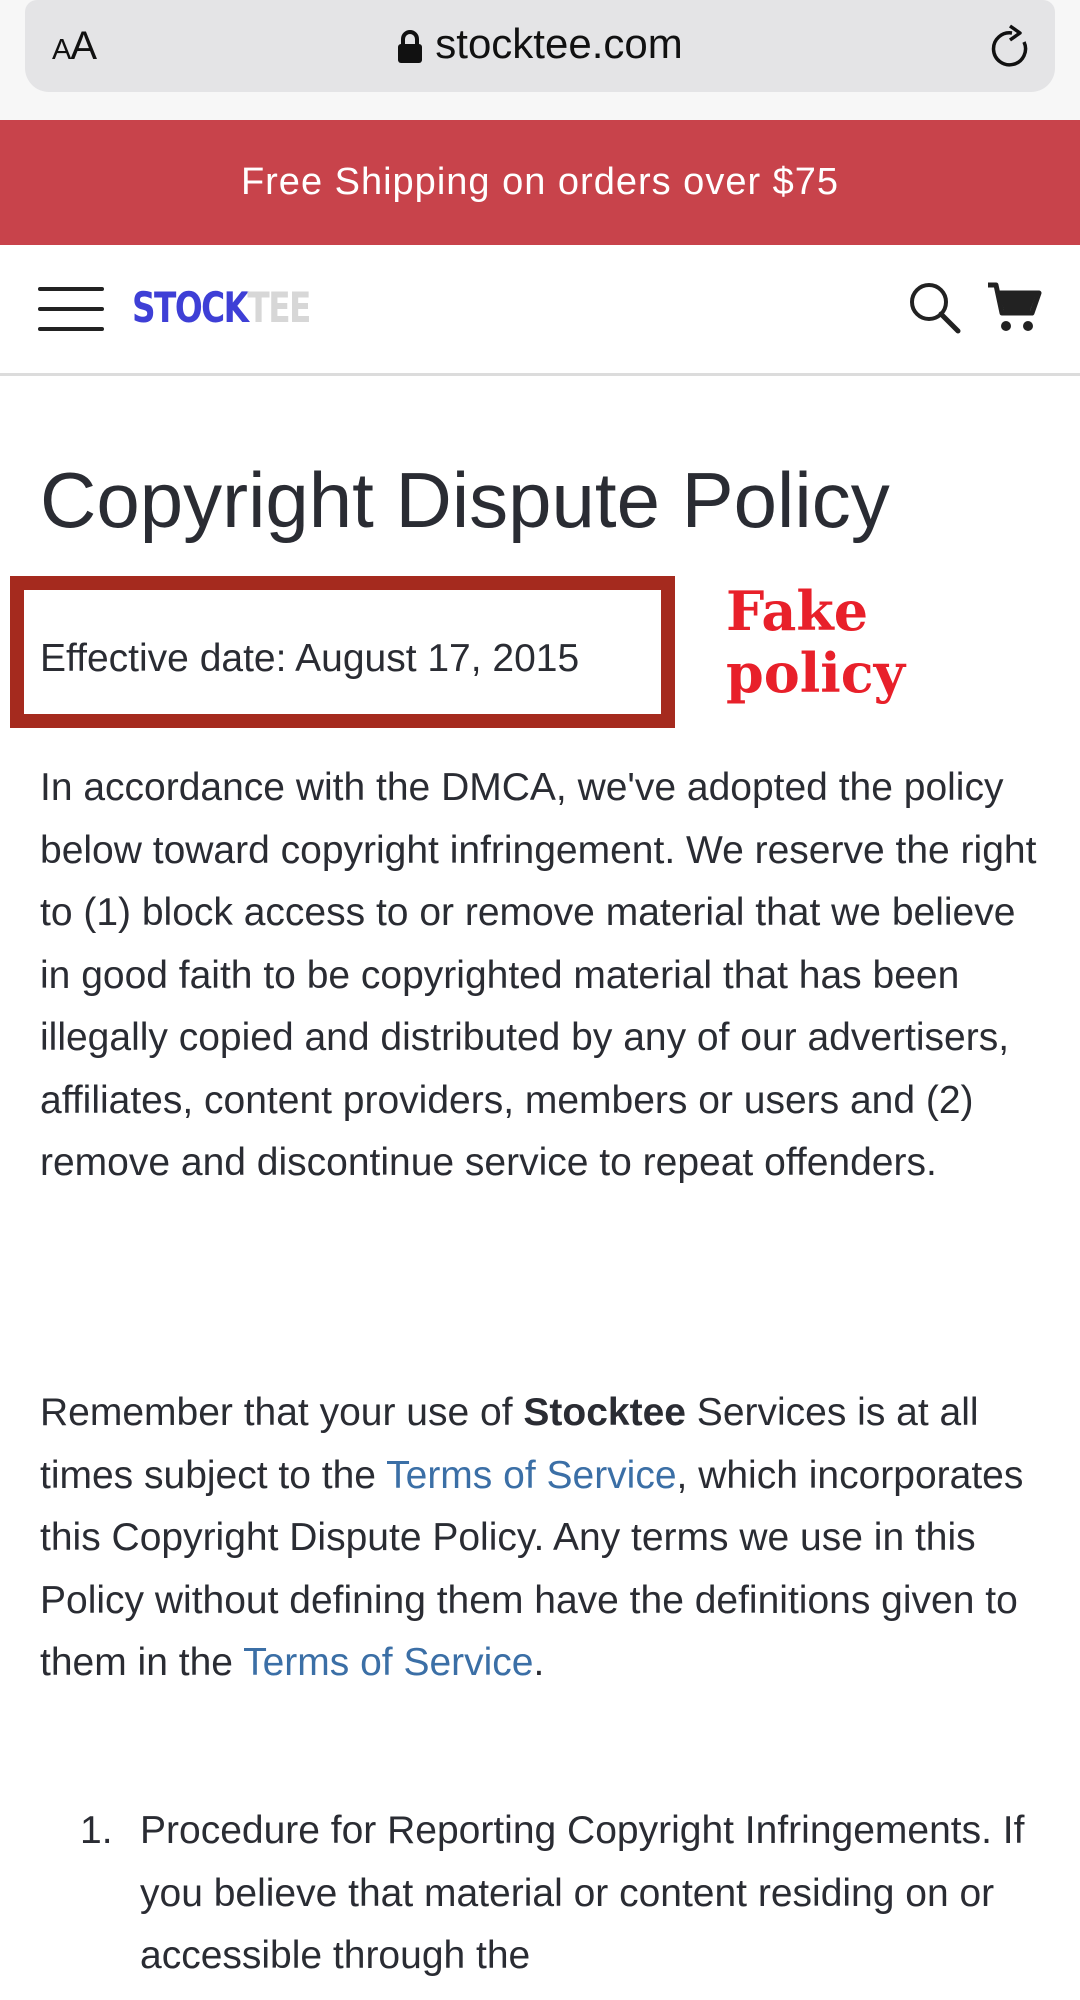 The width and height of the screenshot is (1080, 2000). I want to click on fake-policy-annotation: Fake policy, so click(876, 642).